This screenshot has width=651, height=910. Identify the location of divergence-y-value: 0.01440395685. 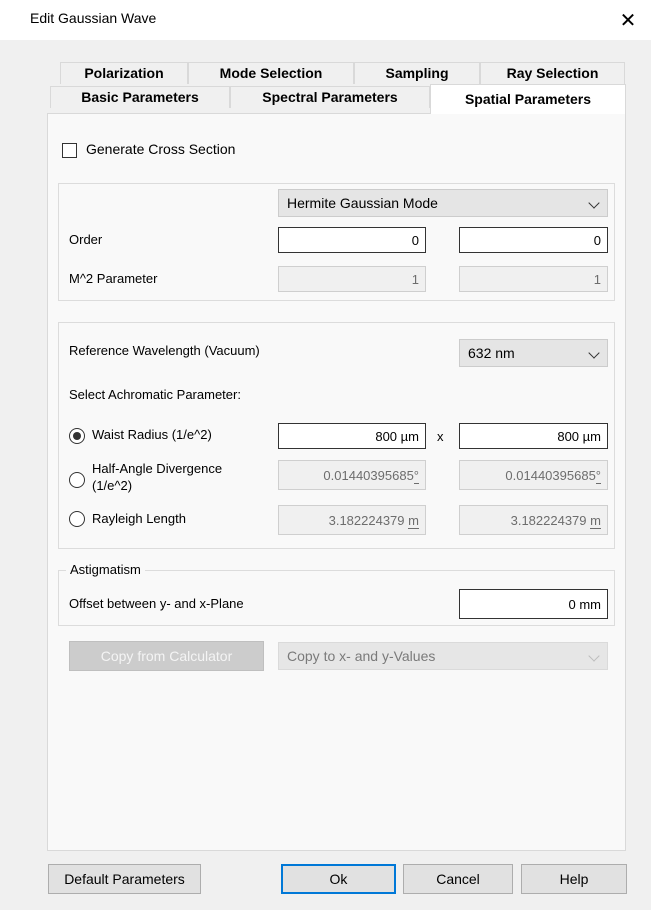
(368, 475).